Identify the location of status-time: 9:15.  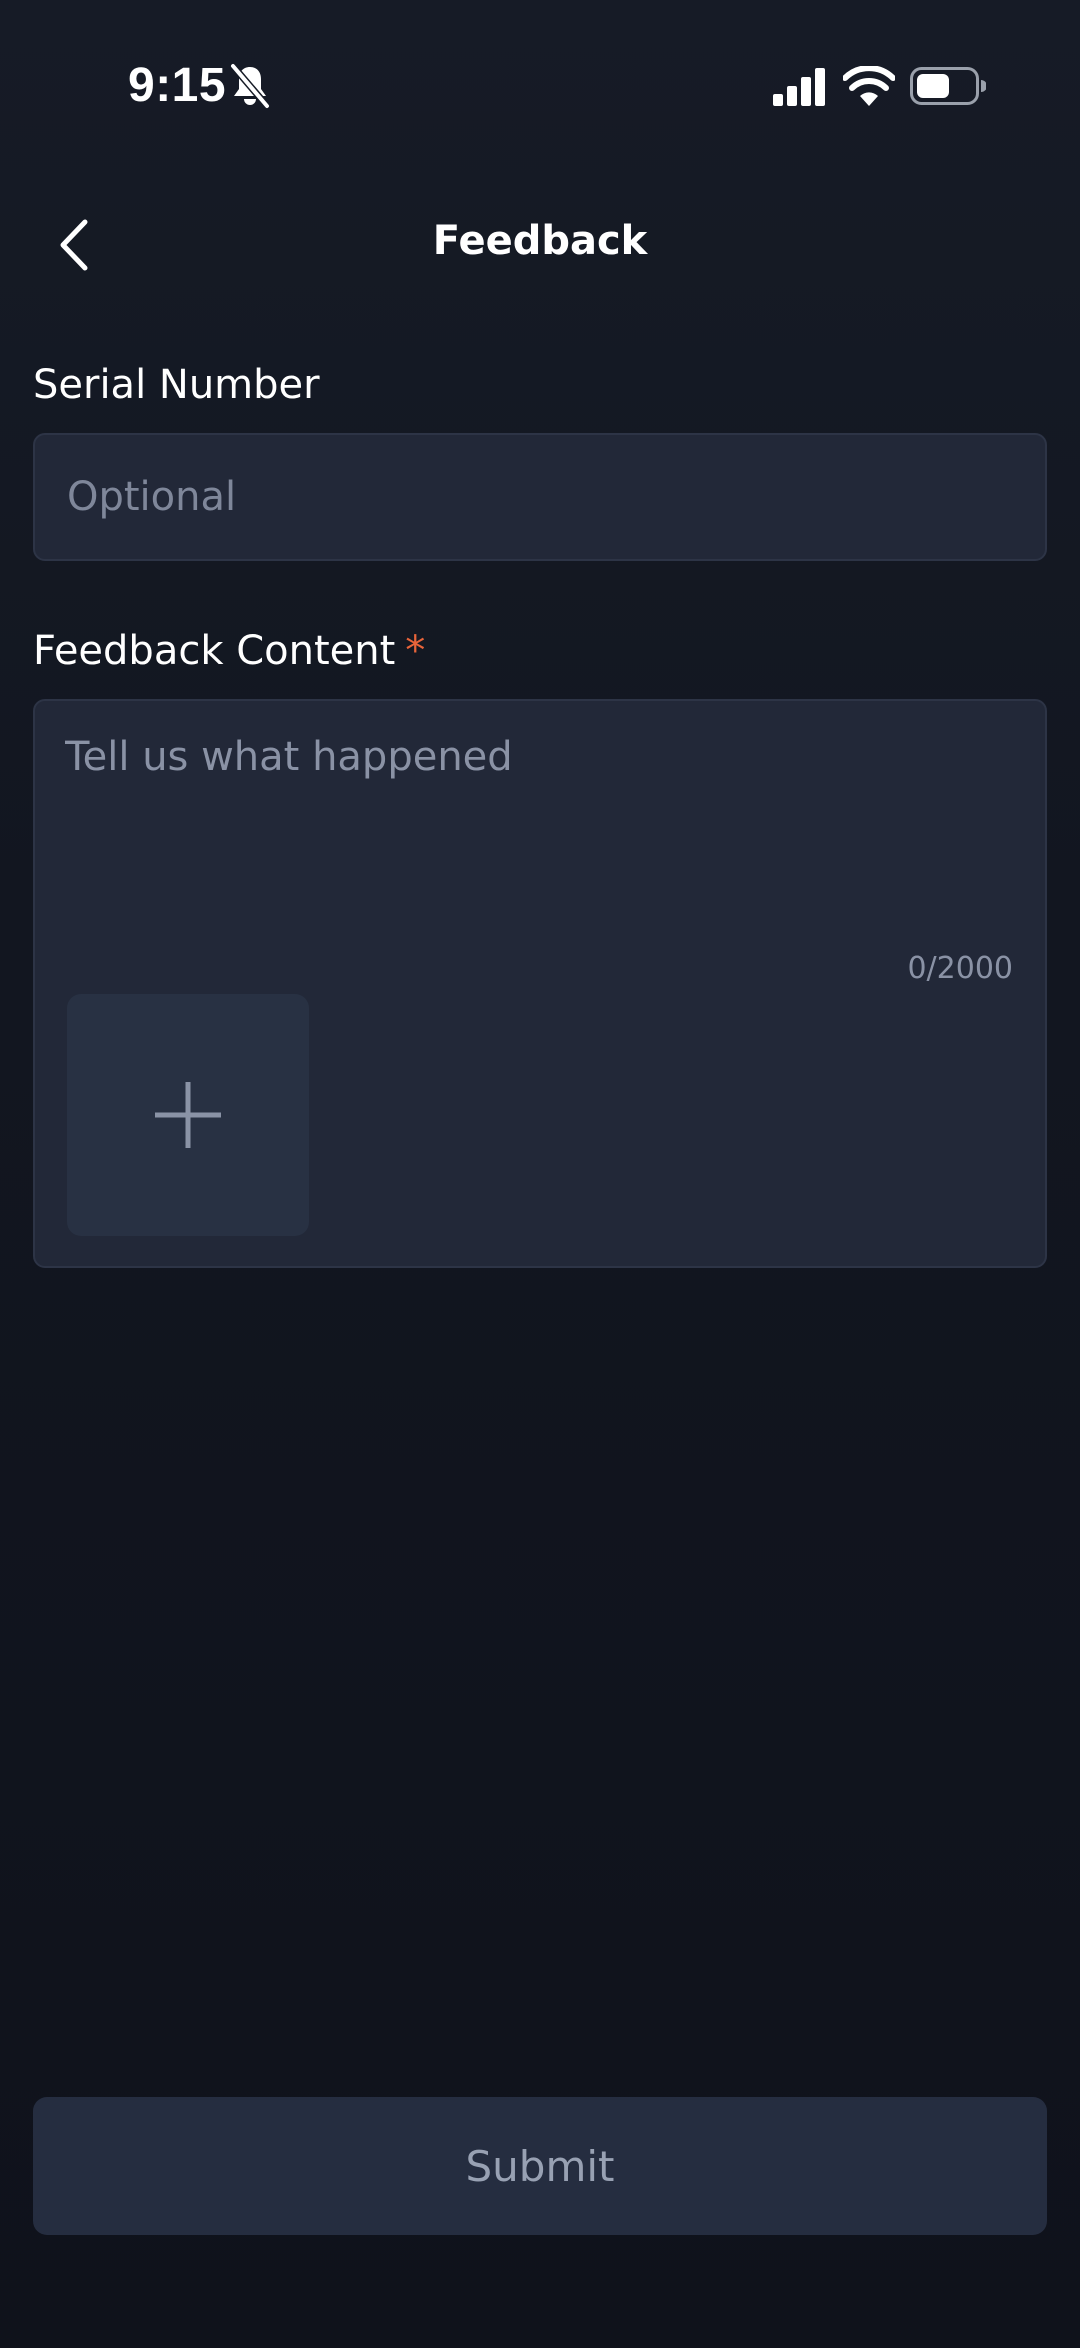
(177, 85).